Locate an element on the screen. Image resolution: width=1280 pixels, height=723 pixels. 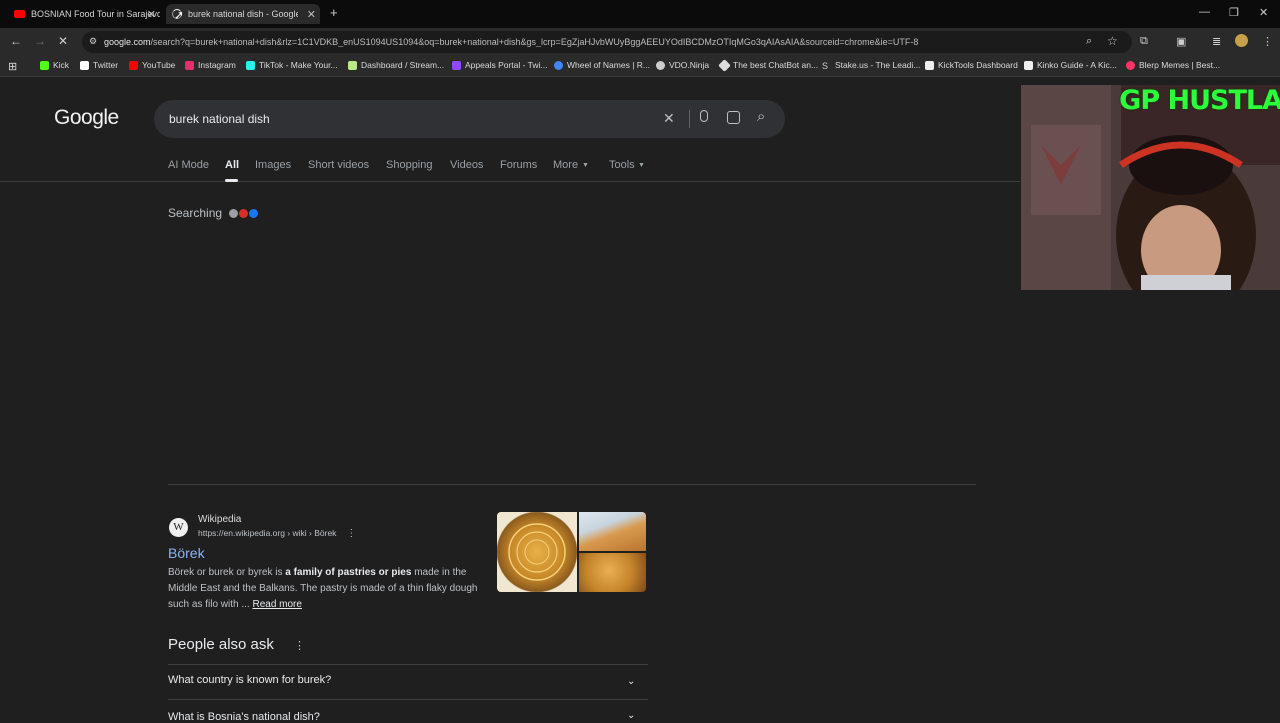
twitch-icon is located at coordinates (456, 65).